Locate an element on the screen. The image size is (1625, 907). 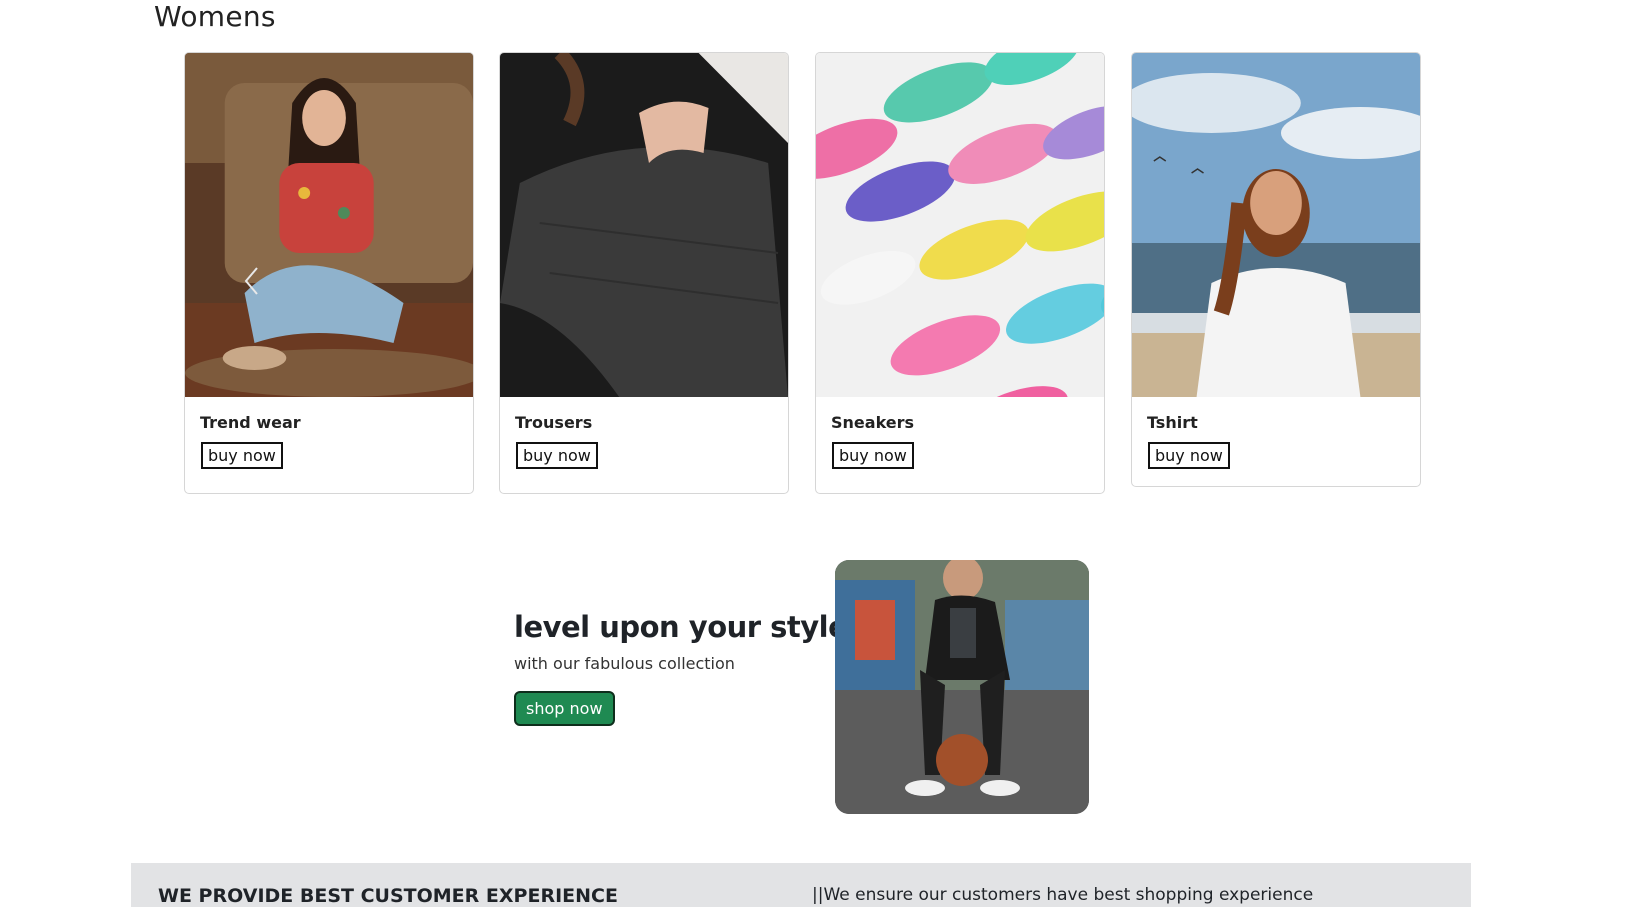
product-name: Trend wear is located at coordinates (250, 422).